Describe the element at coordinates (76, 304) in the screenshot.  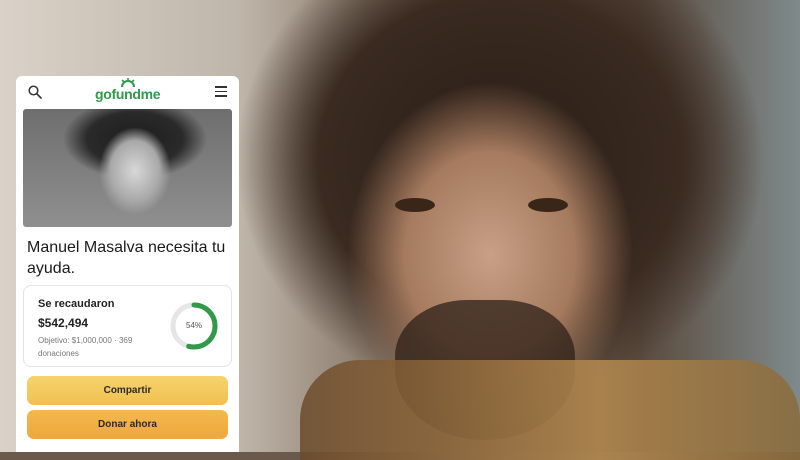
I see `raised-label: Se recaudaron` at that location.